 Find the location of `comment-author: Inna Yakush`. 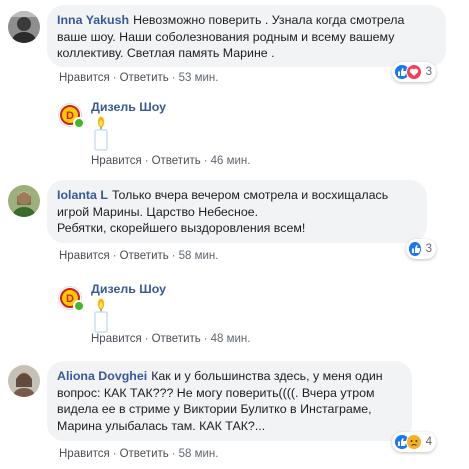

comment-author: Inna Yakush is located at coordinates (93, 20).